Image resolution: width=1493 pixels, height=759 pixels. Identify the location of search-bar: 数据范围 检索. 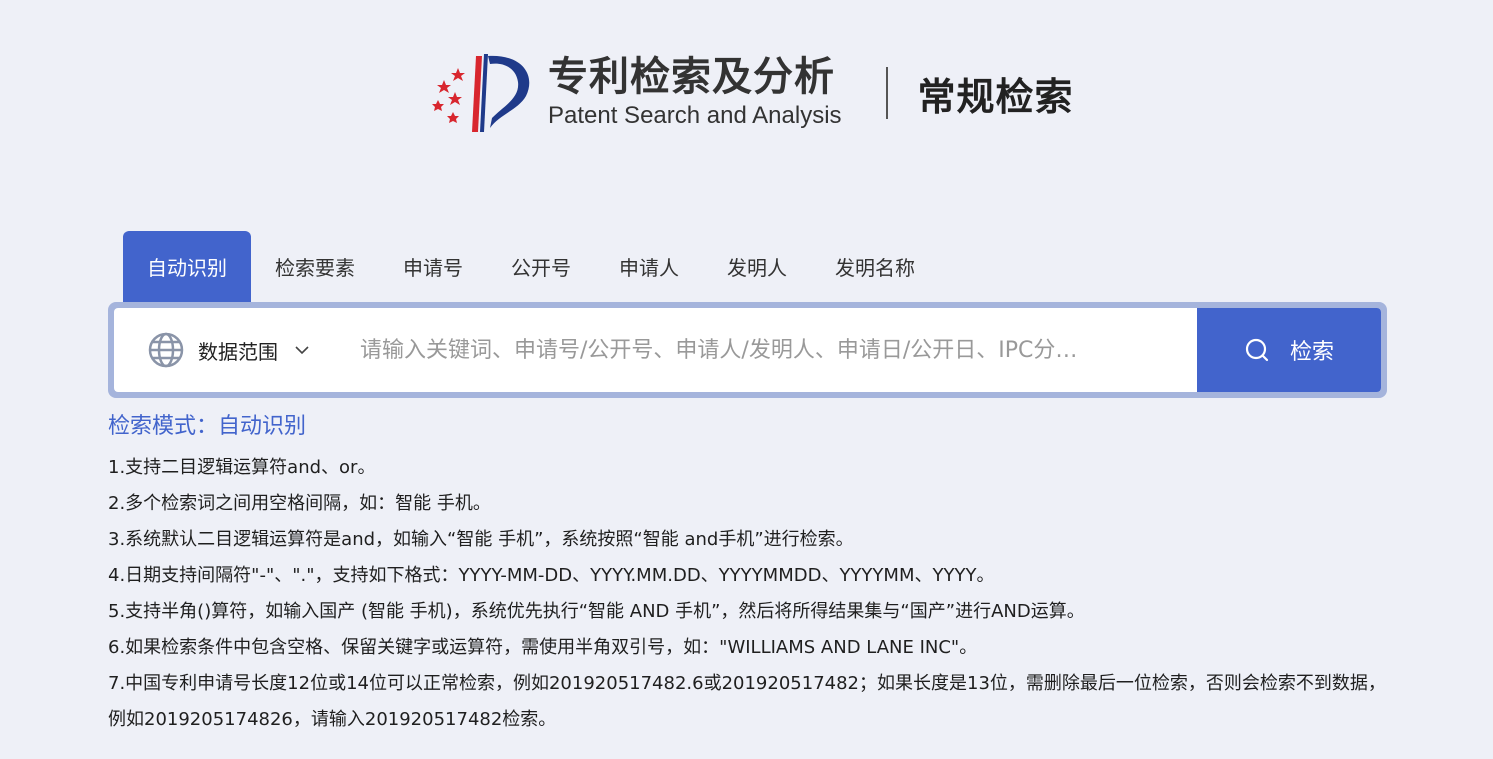
(747, 350).